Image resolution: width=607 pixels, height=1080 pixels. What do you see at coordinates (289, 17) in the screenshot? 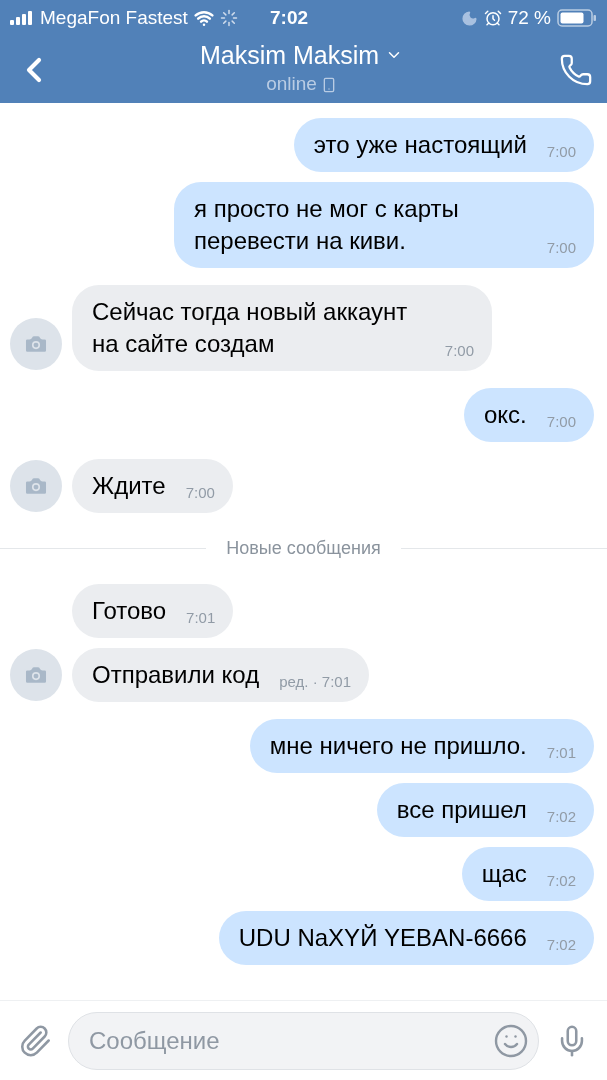
I see `clock-time: 7:02` at bounding box center [289, 17].